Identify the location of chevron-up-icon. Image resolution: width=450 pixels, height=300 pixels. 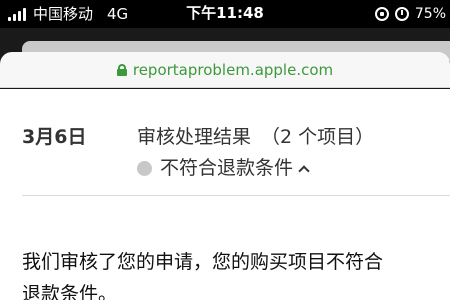
(304, 171).